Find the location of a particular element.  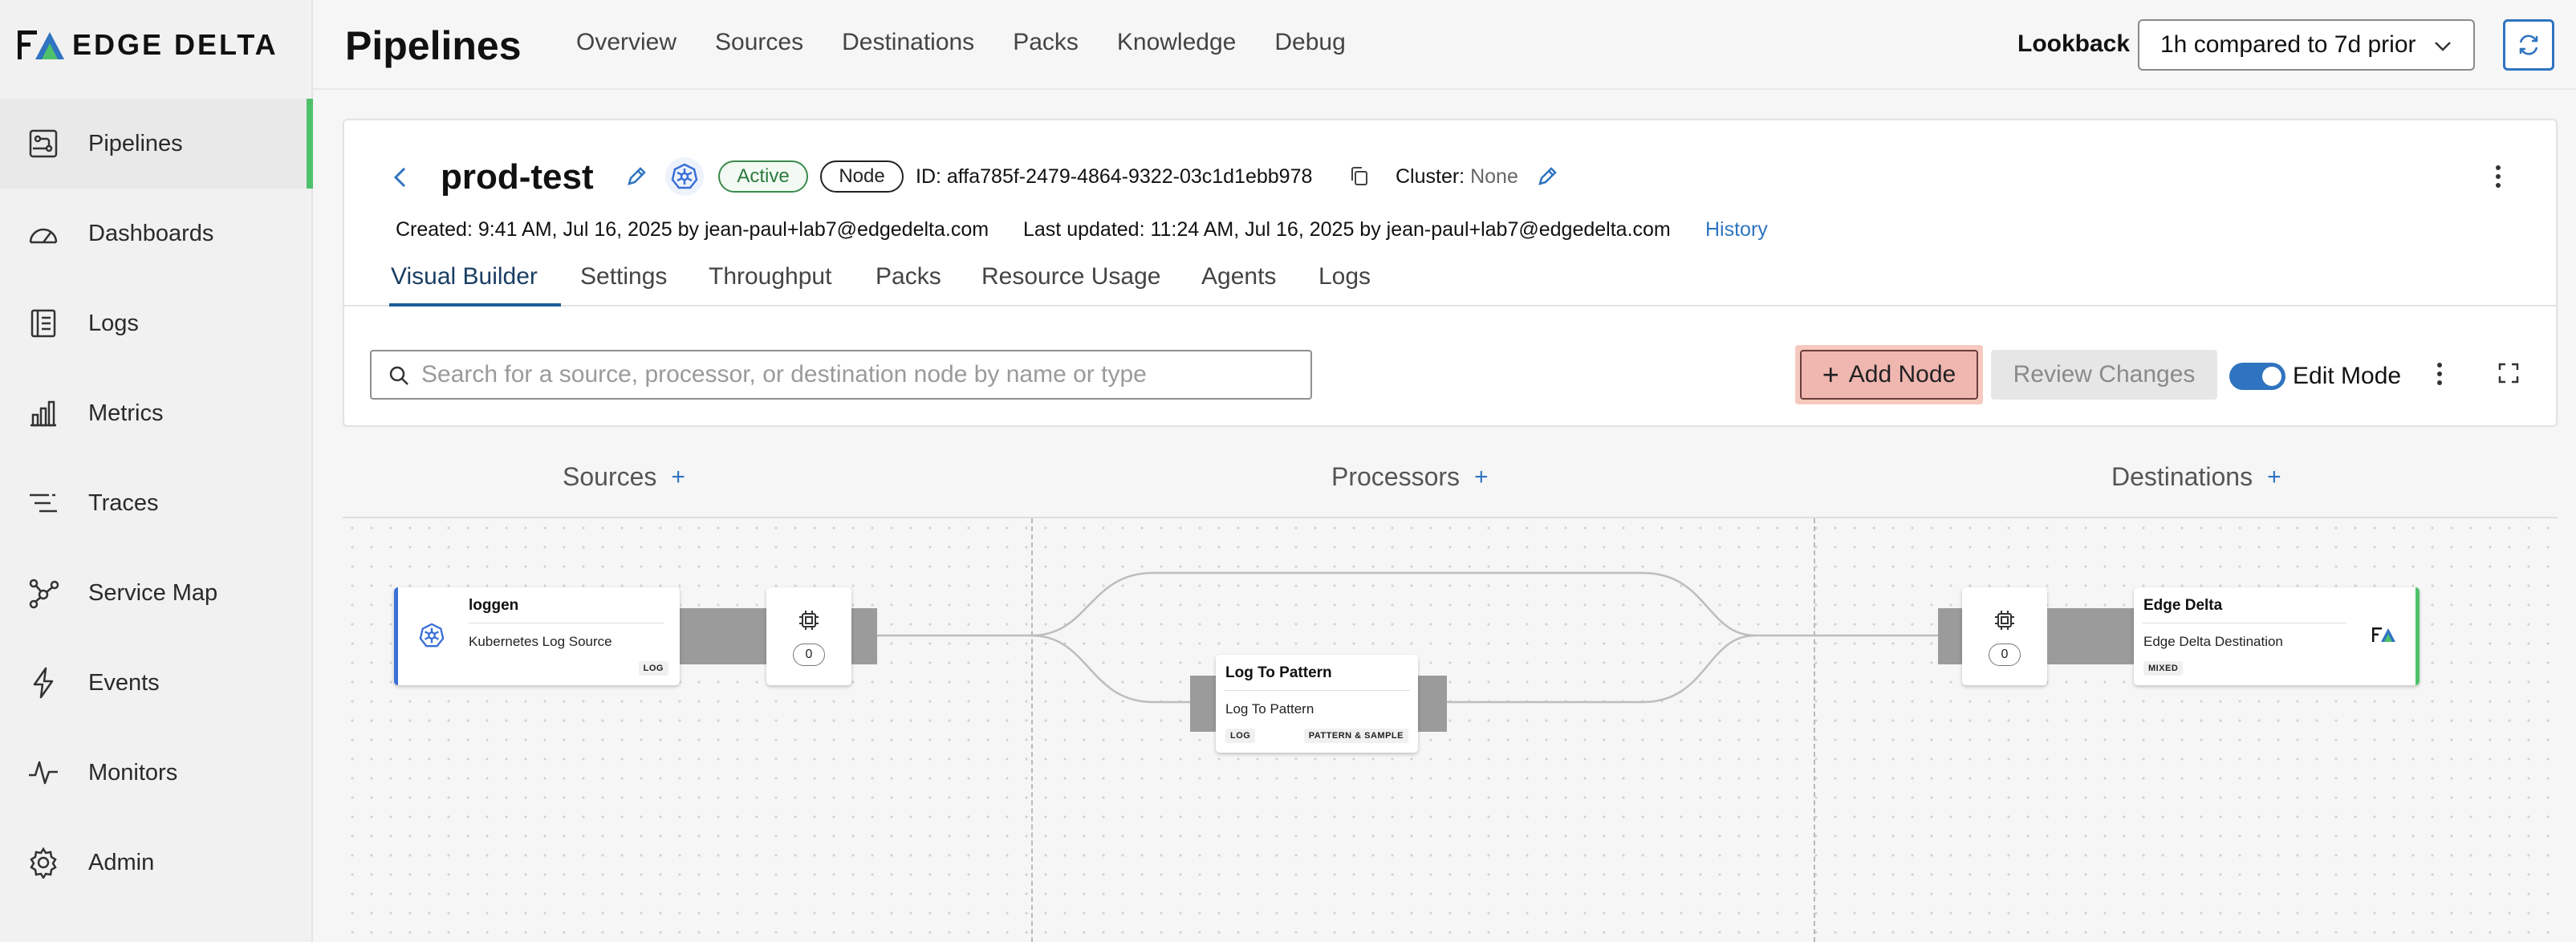

sidebar-item-metrics: Metrics is located at coordinates (156, 413).